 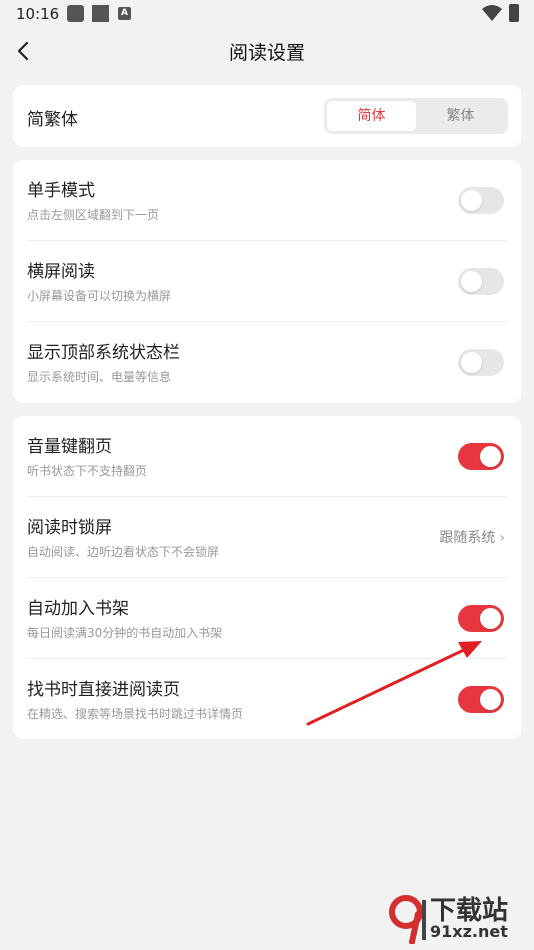 I want to click on setting-title: 显示顶部系统状态栏, so click(x=103, y=353).